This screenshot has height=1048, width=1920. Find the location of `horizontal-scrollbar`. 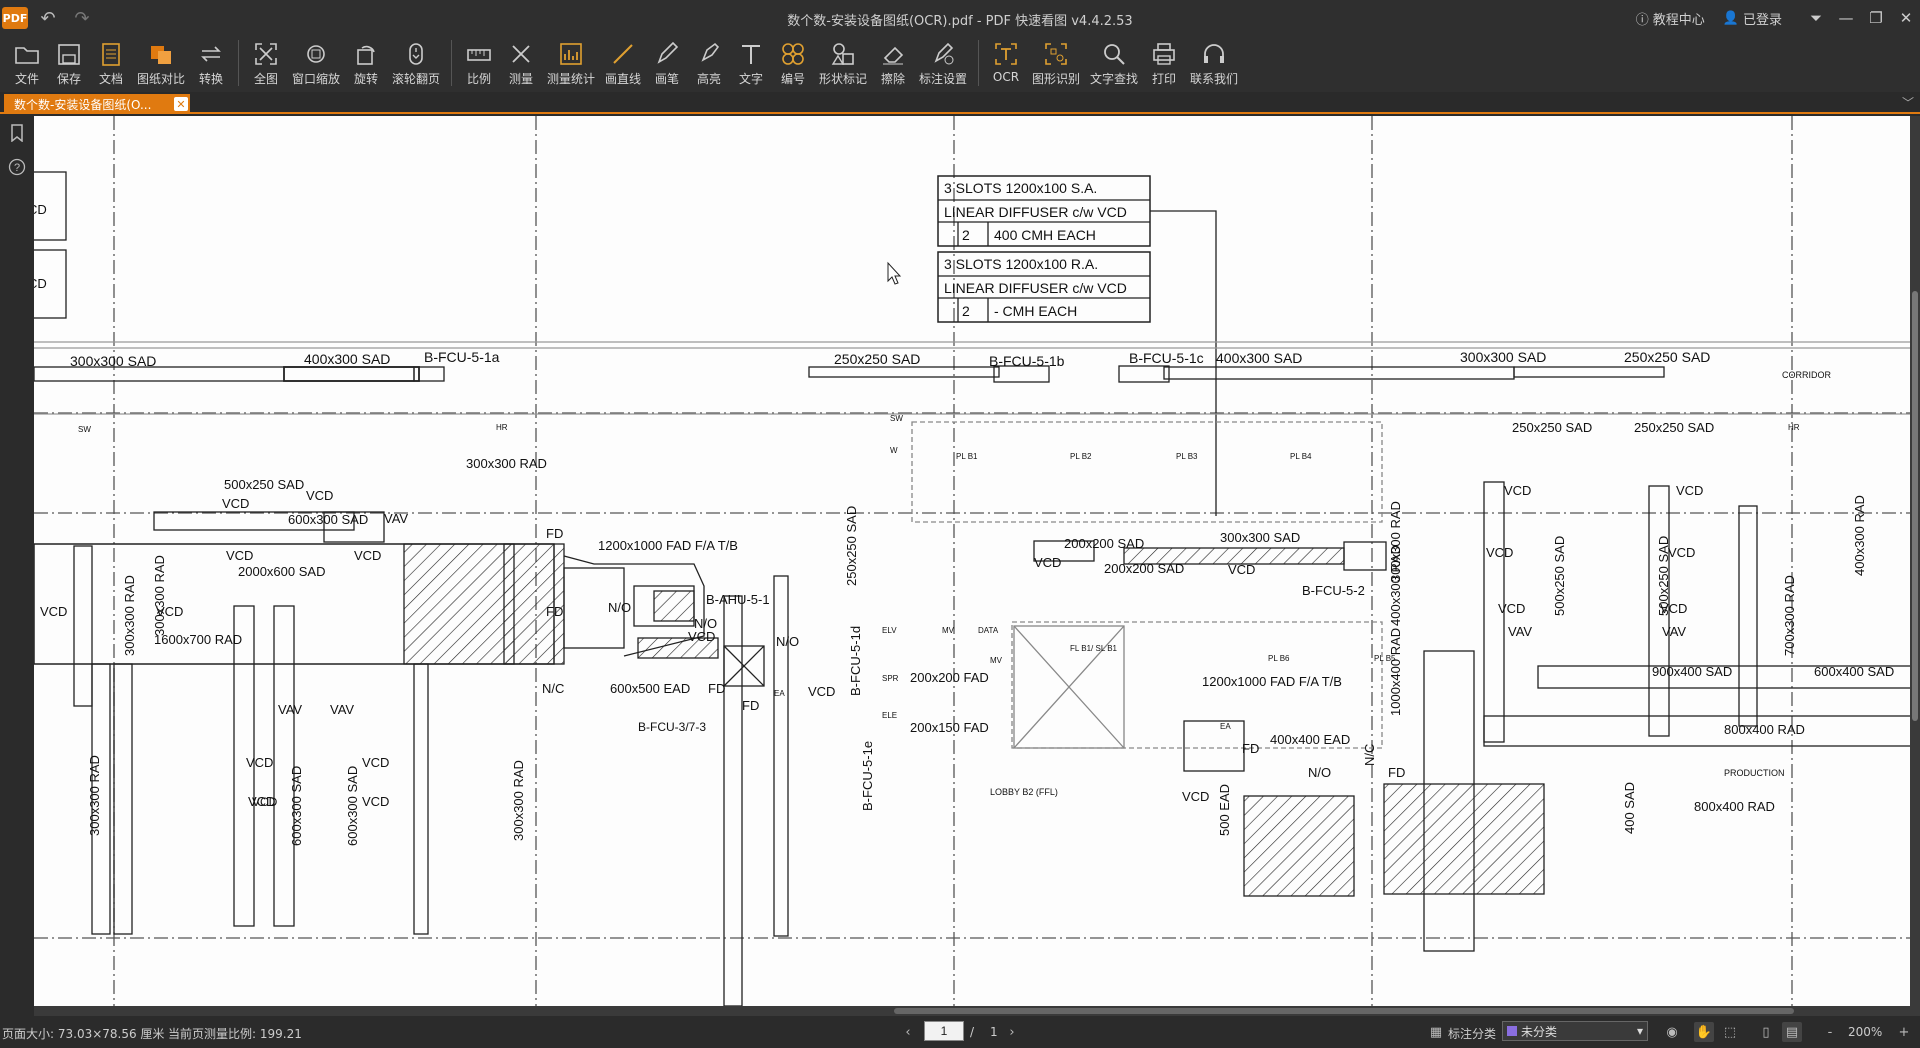

horizontal-scrollbar is located at coordinates (977, 1011).